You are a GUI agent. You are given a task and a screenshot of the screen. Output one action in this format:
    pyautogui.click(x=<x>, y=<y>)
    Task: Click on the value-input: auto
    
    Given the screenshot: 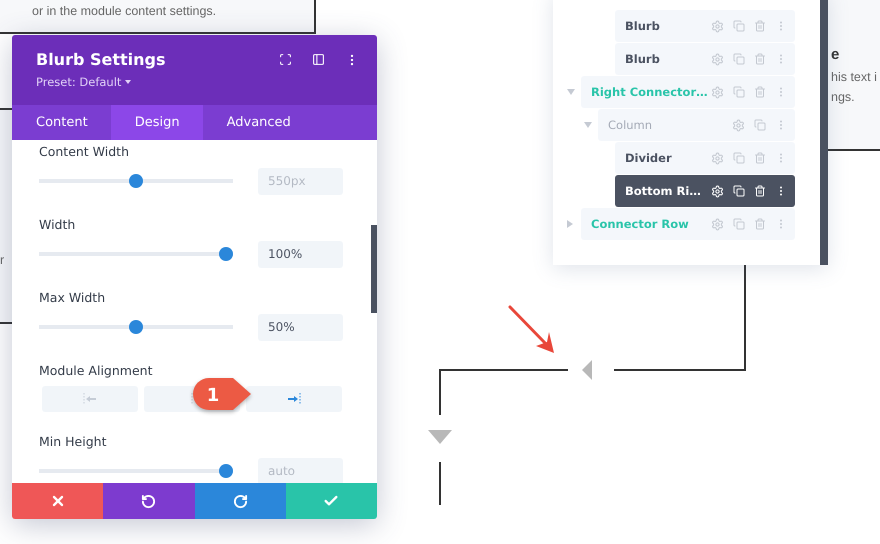 What is the action you would take?
    pyautogui.click(x=300, y=470)
    